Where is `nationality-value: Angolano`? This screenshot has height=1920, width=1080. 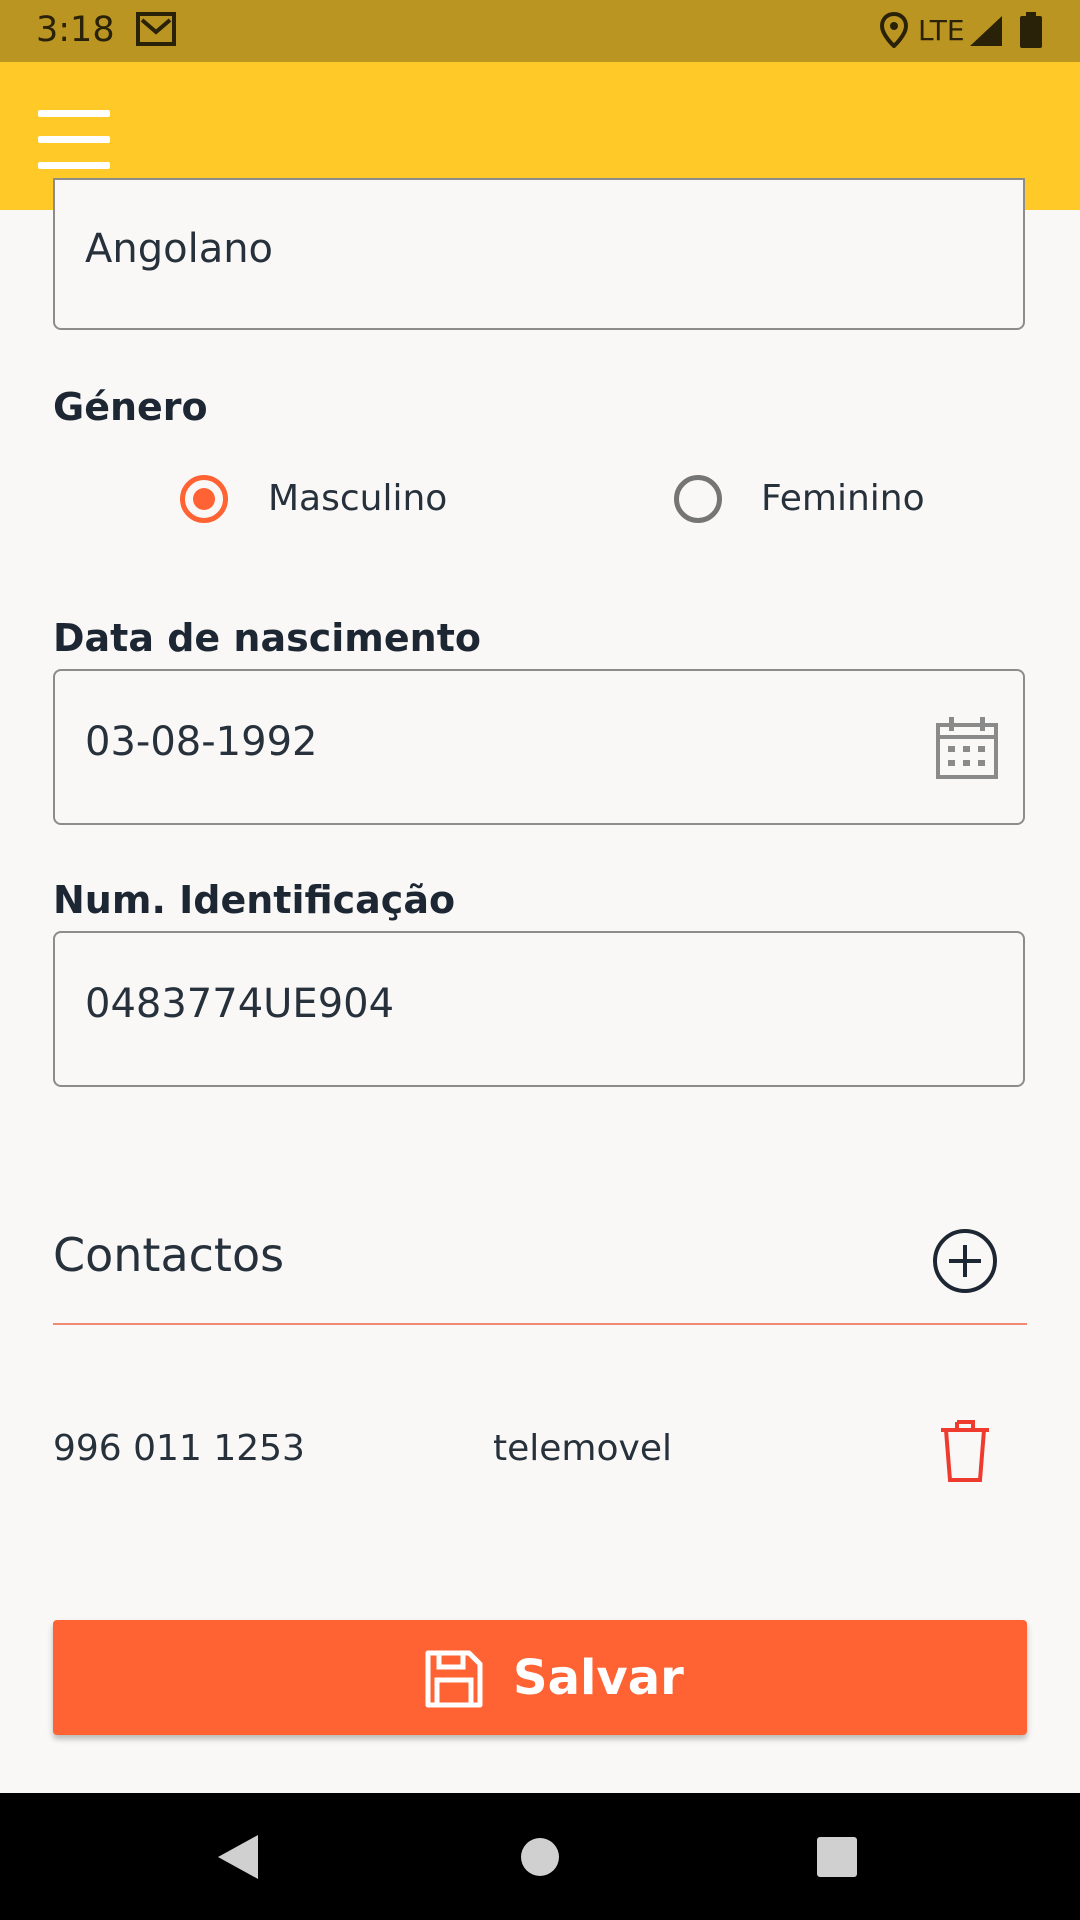
nationality-value: Angolano is located at coordinates (179, 249).